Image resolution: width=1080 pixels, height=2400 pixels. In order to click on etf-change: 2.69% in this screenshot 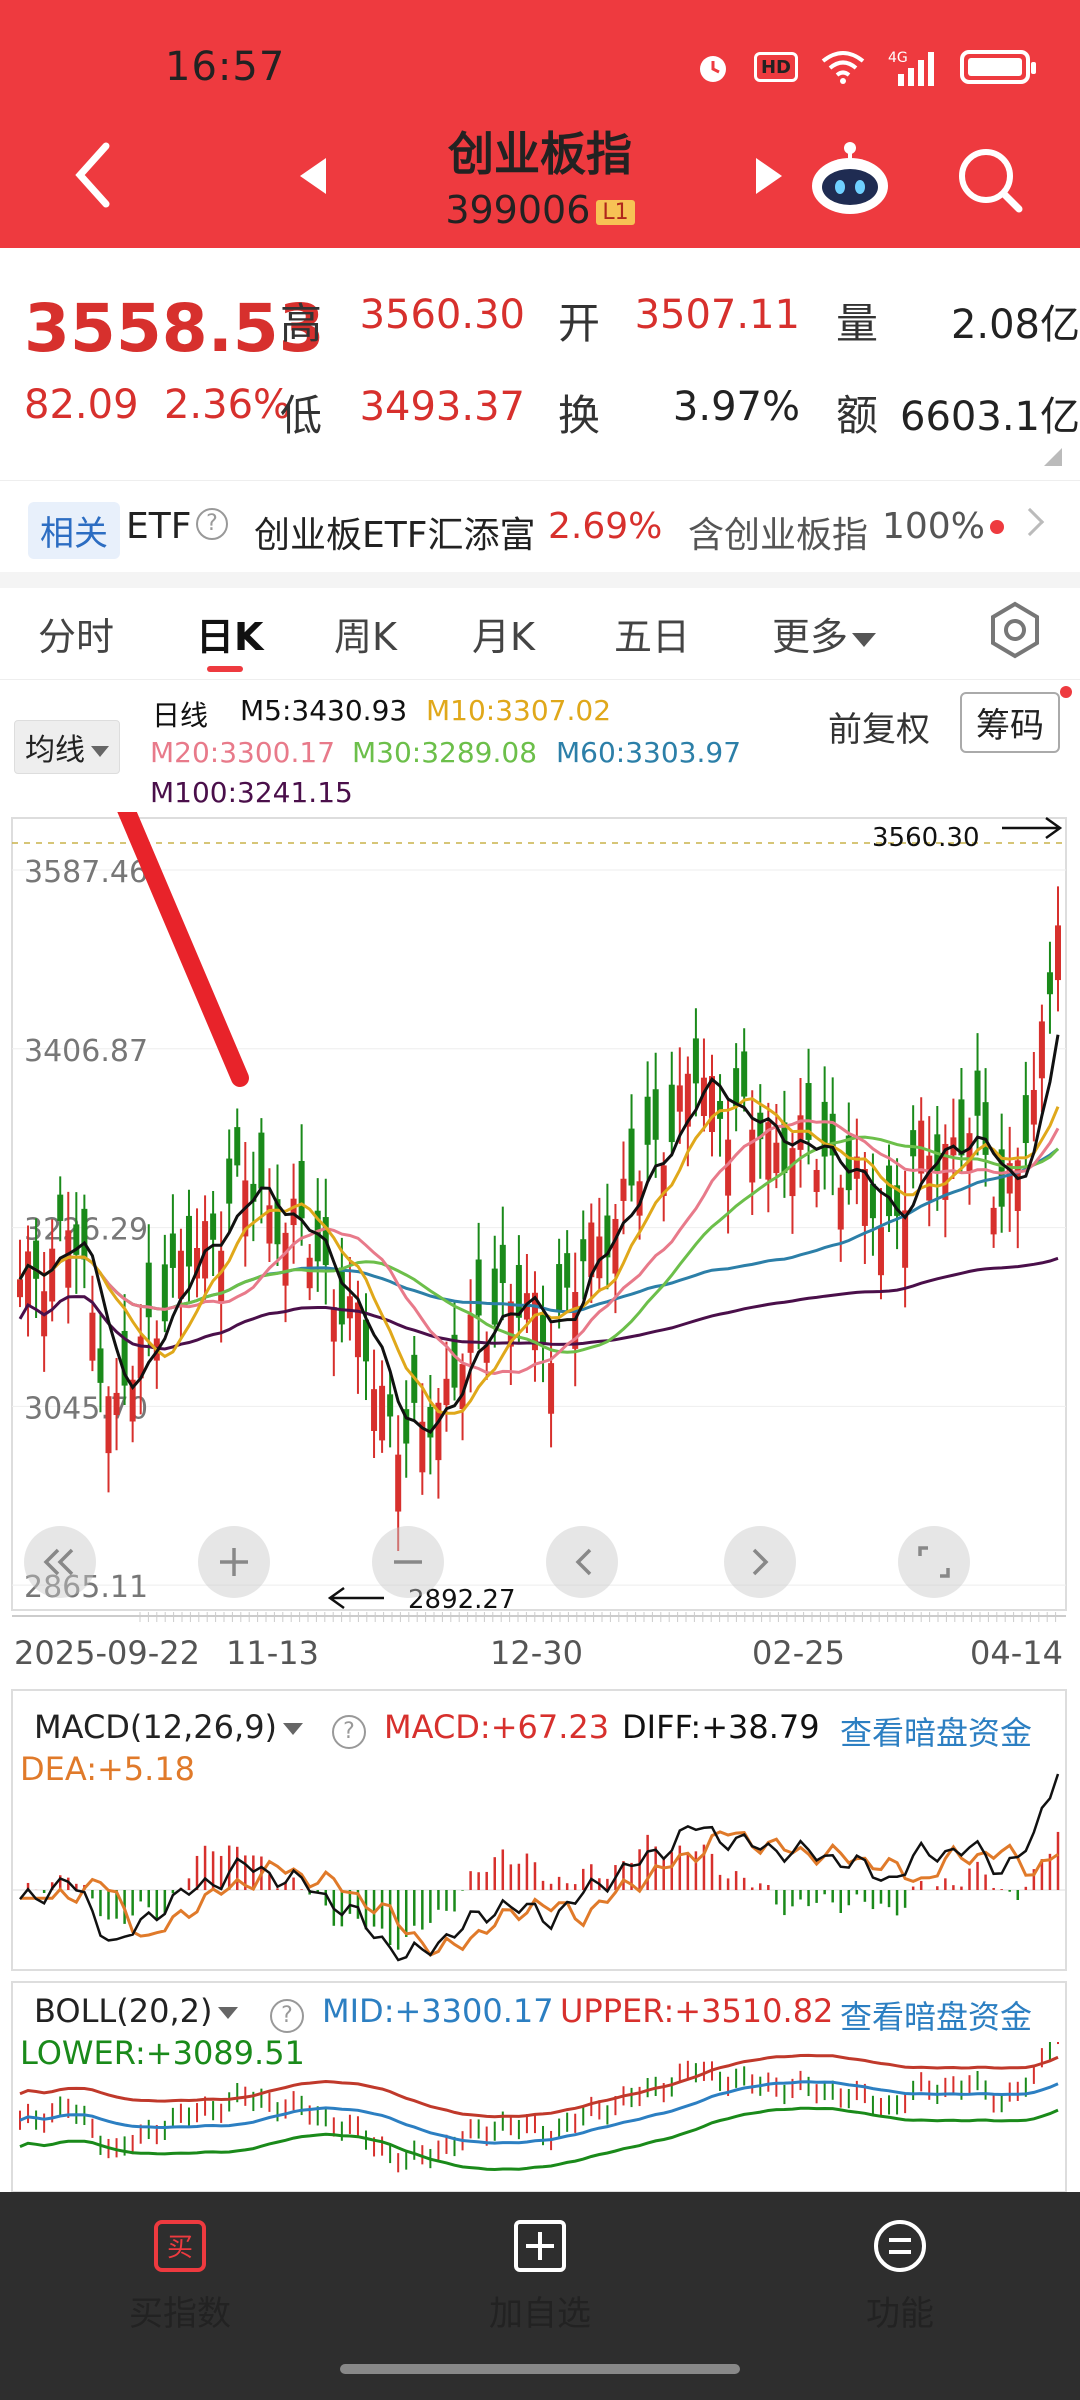, I will do `click(605, 526)`.